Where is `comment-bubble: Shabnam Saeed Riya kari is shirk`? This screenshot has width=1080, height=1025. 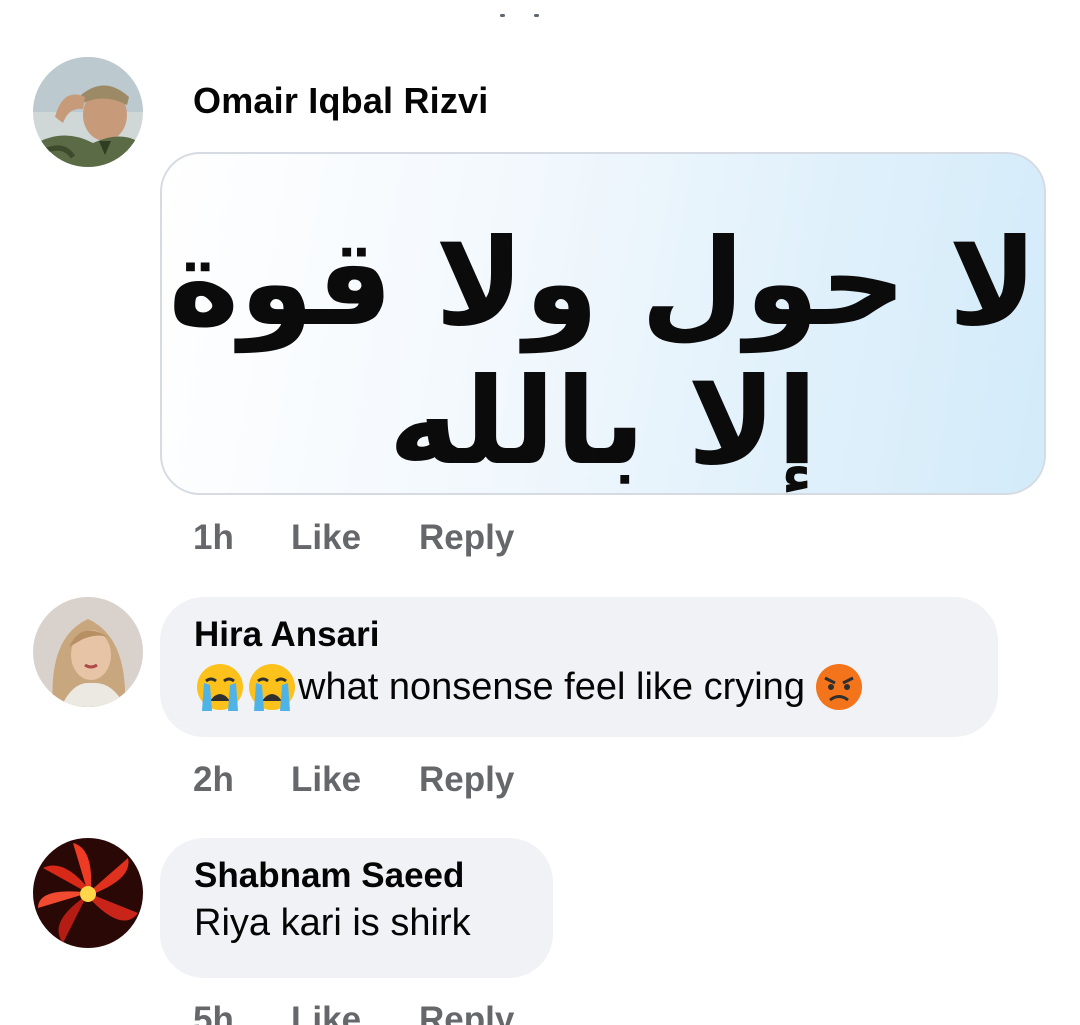 comment-bubble: Shabnam Saeed Riya kari is shirk is located at coordinates (356, 908).